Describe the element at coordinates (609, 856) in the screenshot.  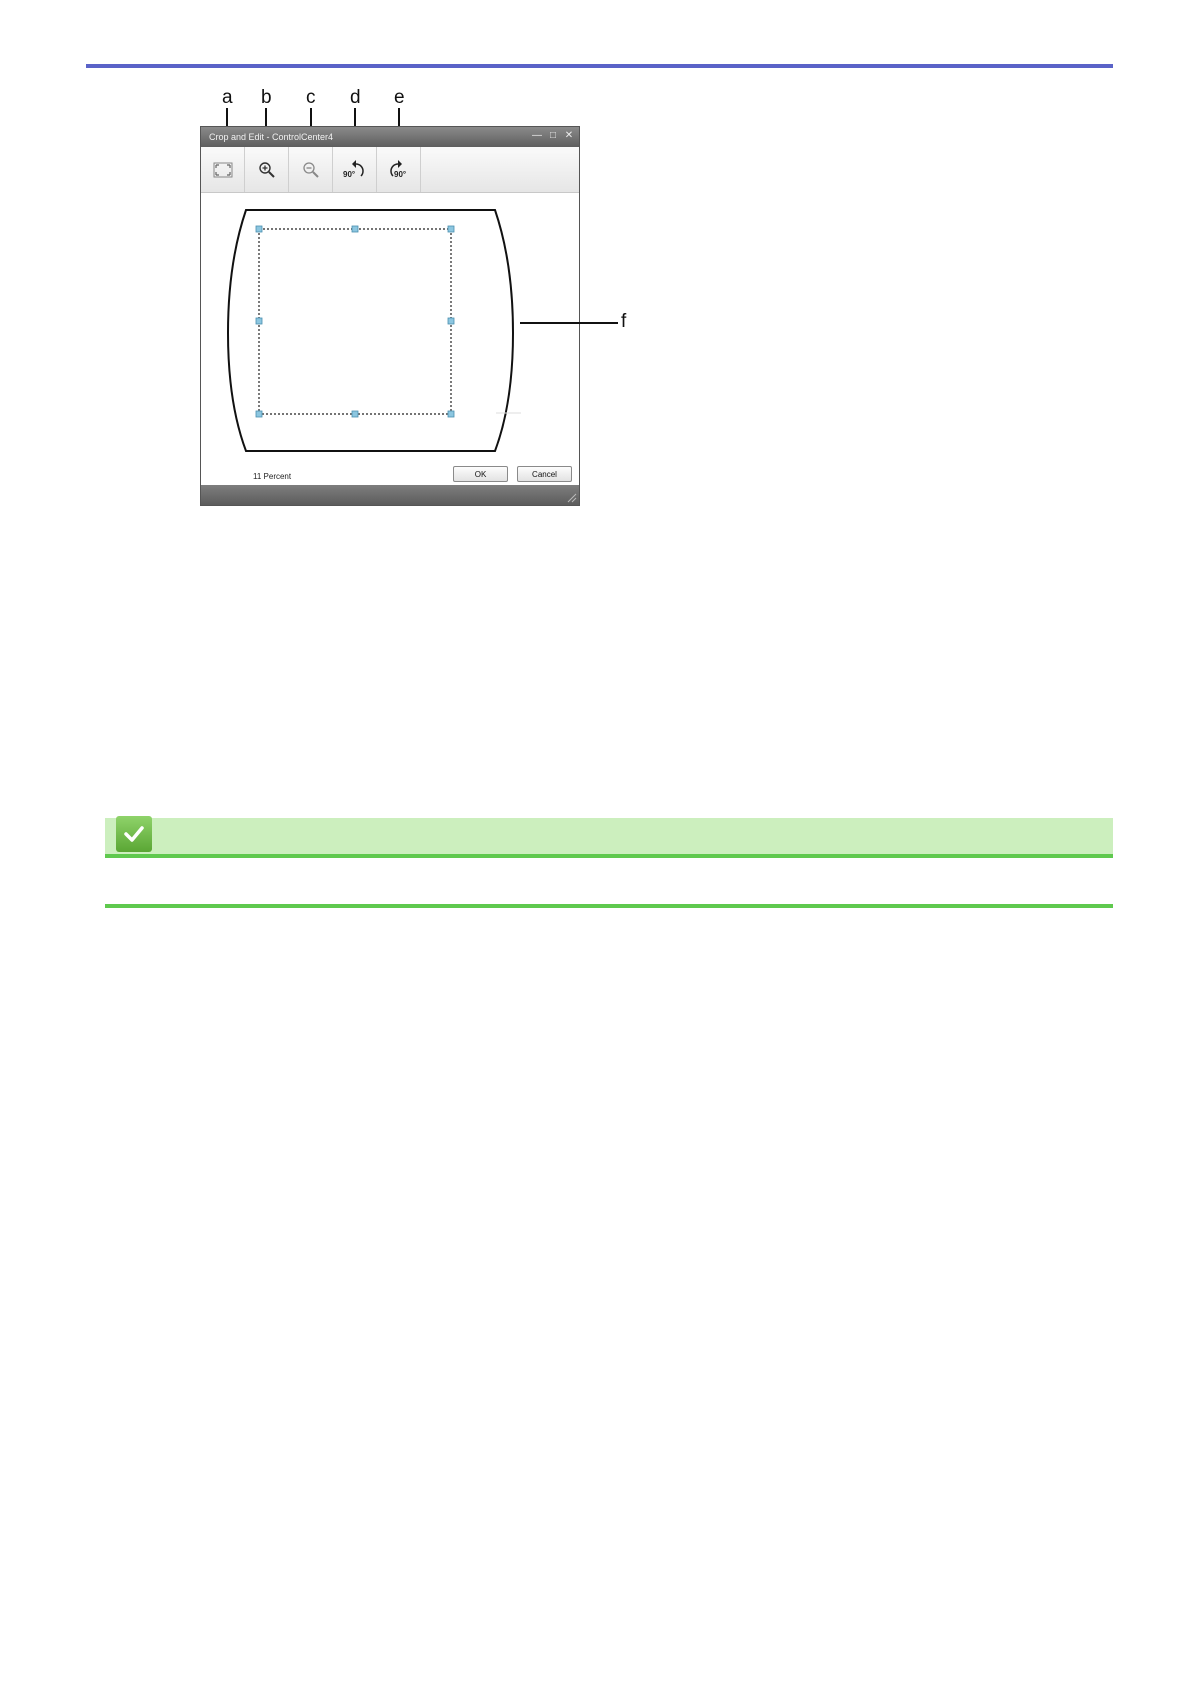
I see `related-info-rule-top` at that location.